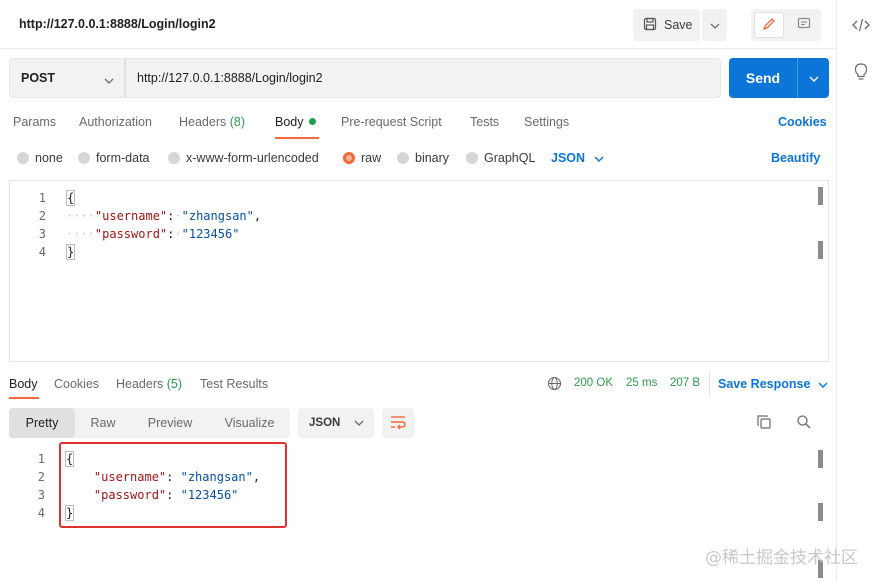 The image size is (883, 582). I want to click on tab-body-label: Body, so click(289, 122).